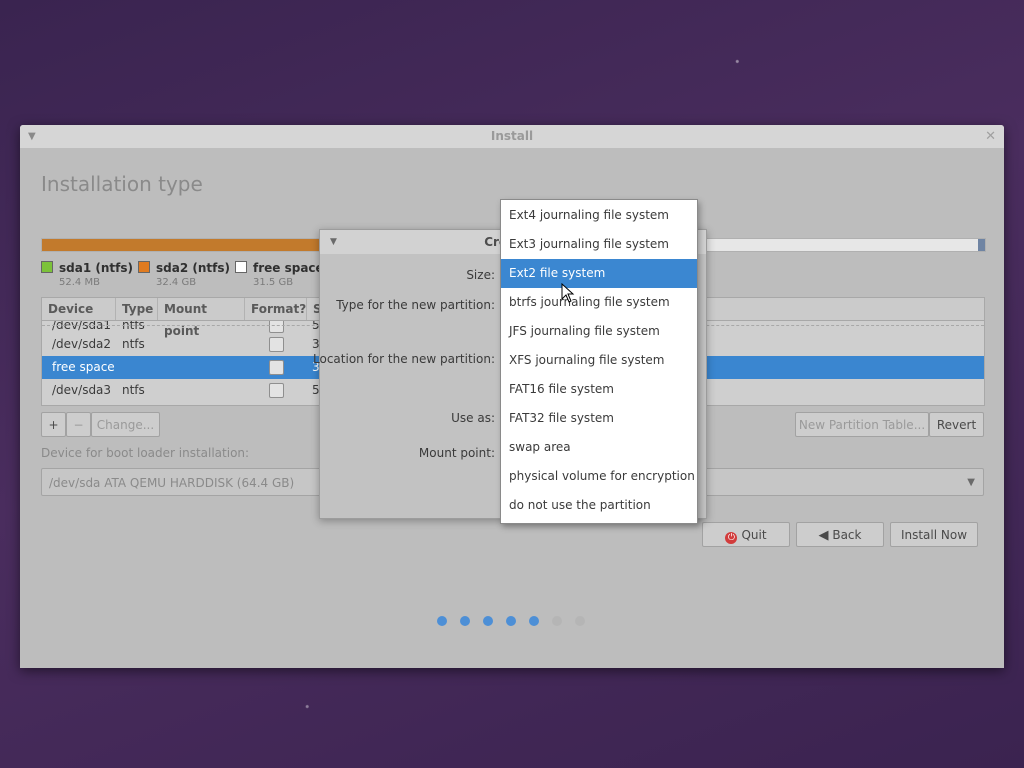  What do you see at coordinates (823, 535) in the screenshot?
I see `arrow-left-icon: ◀` at bounding box center [823, 535].